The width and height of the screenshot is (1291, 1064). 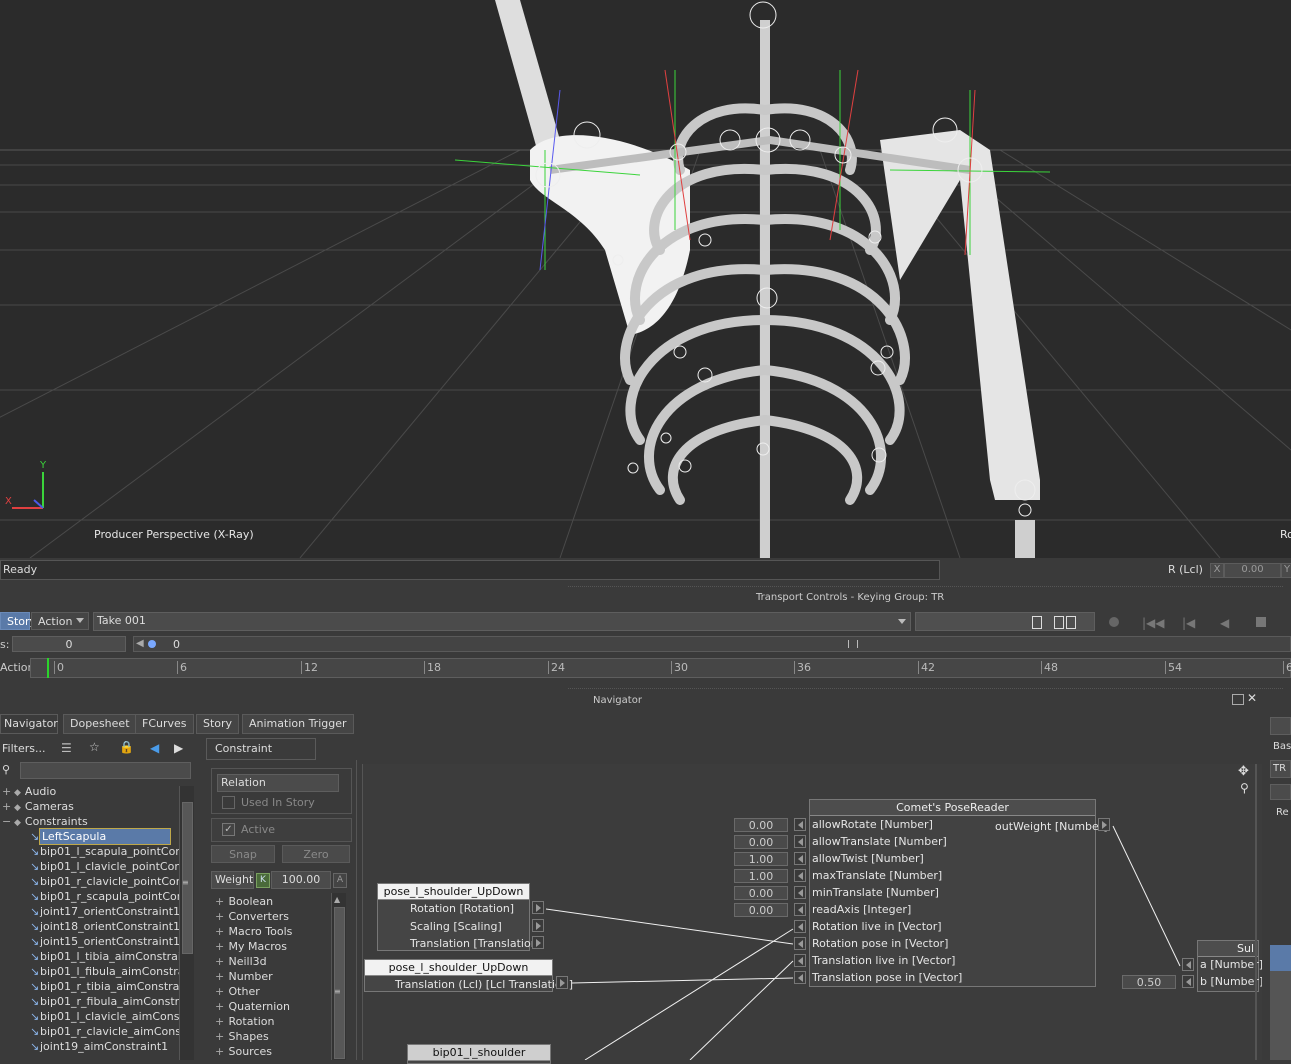 I want to click on zoom-icon: ⚲, so click(x=1244, y=788).